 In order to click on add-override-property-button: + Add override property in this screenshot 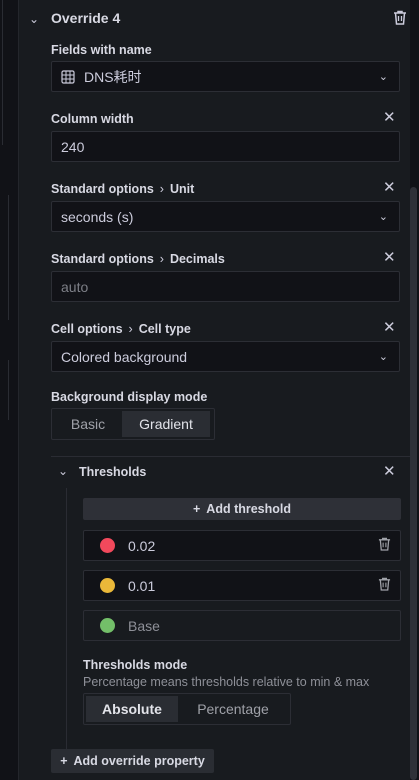, I will do `click(132, 761)`.